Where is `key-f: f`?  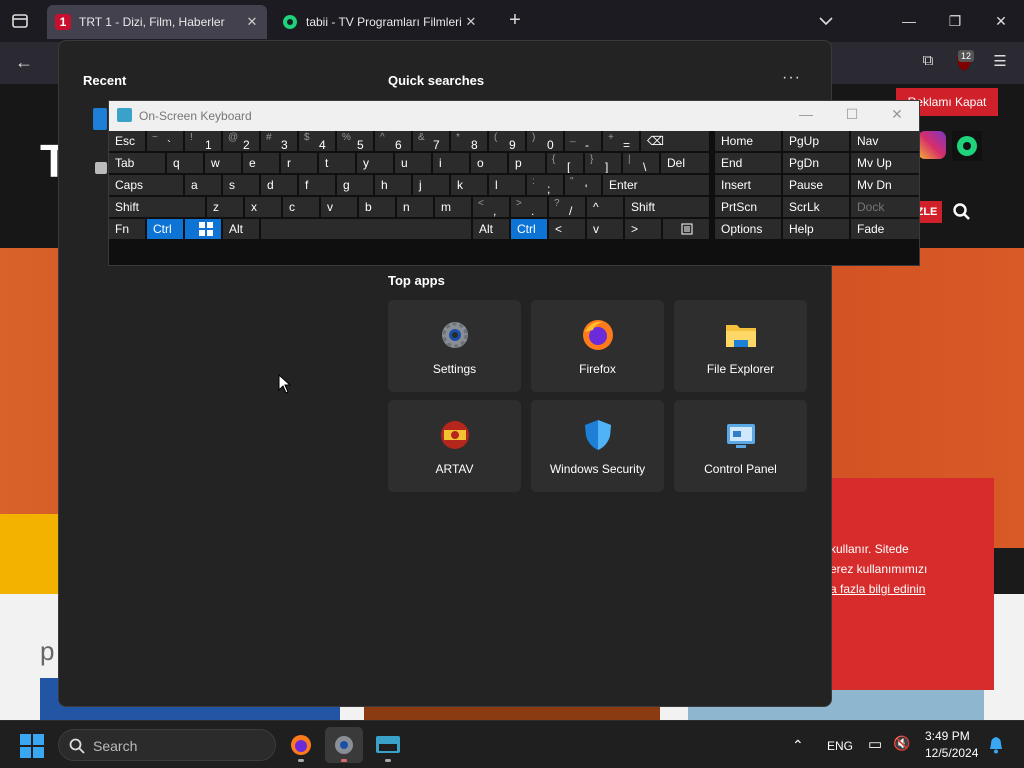
key-f: f is located at coordinates (317, 185).